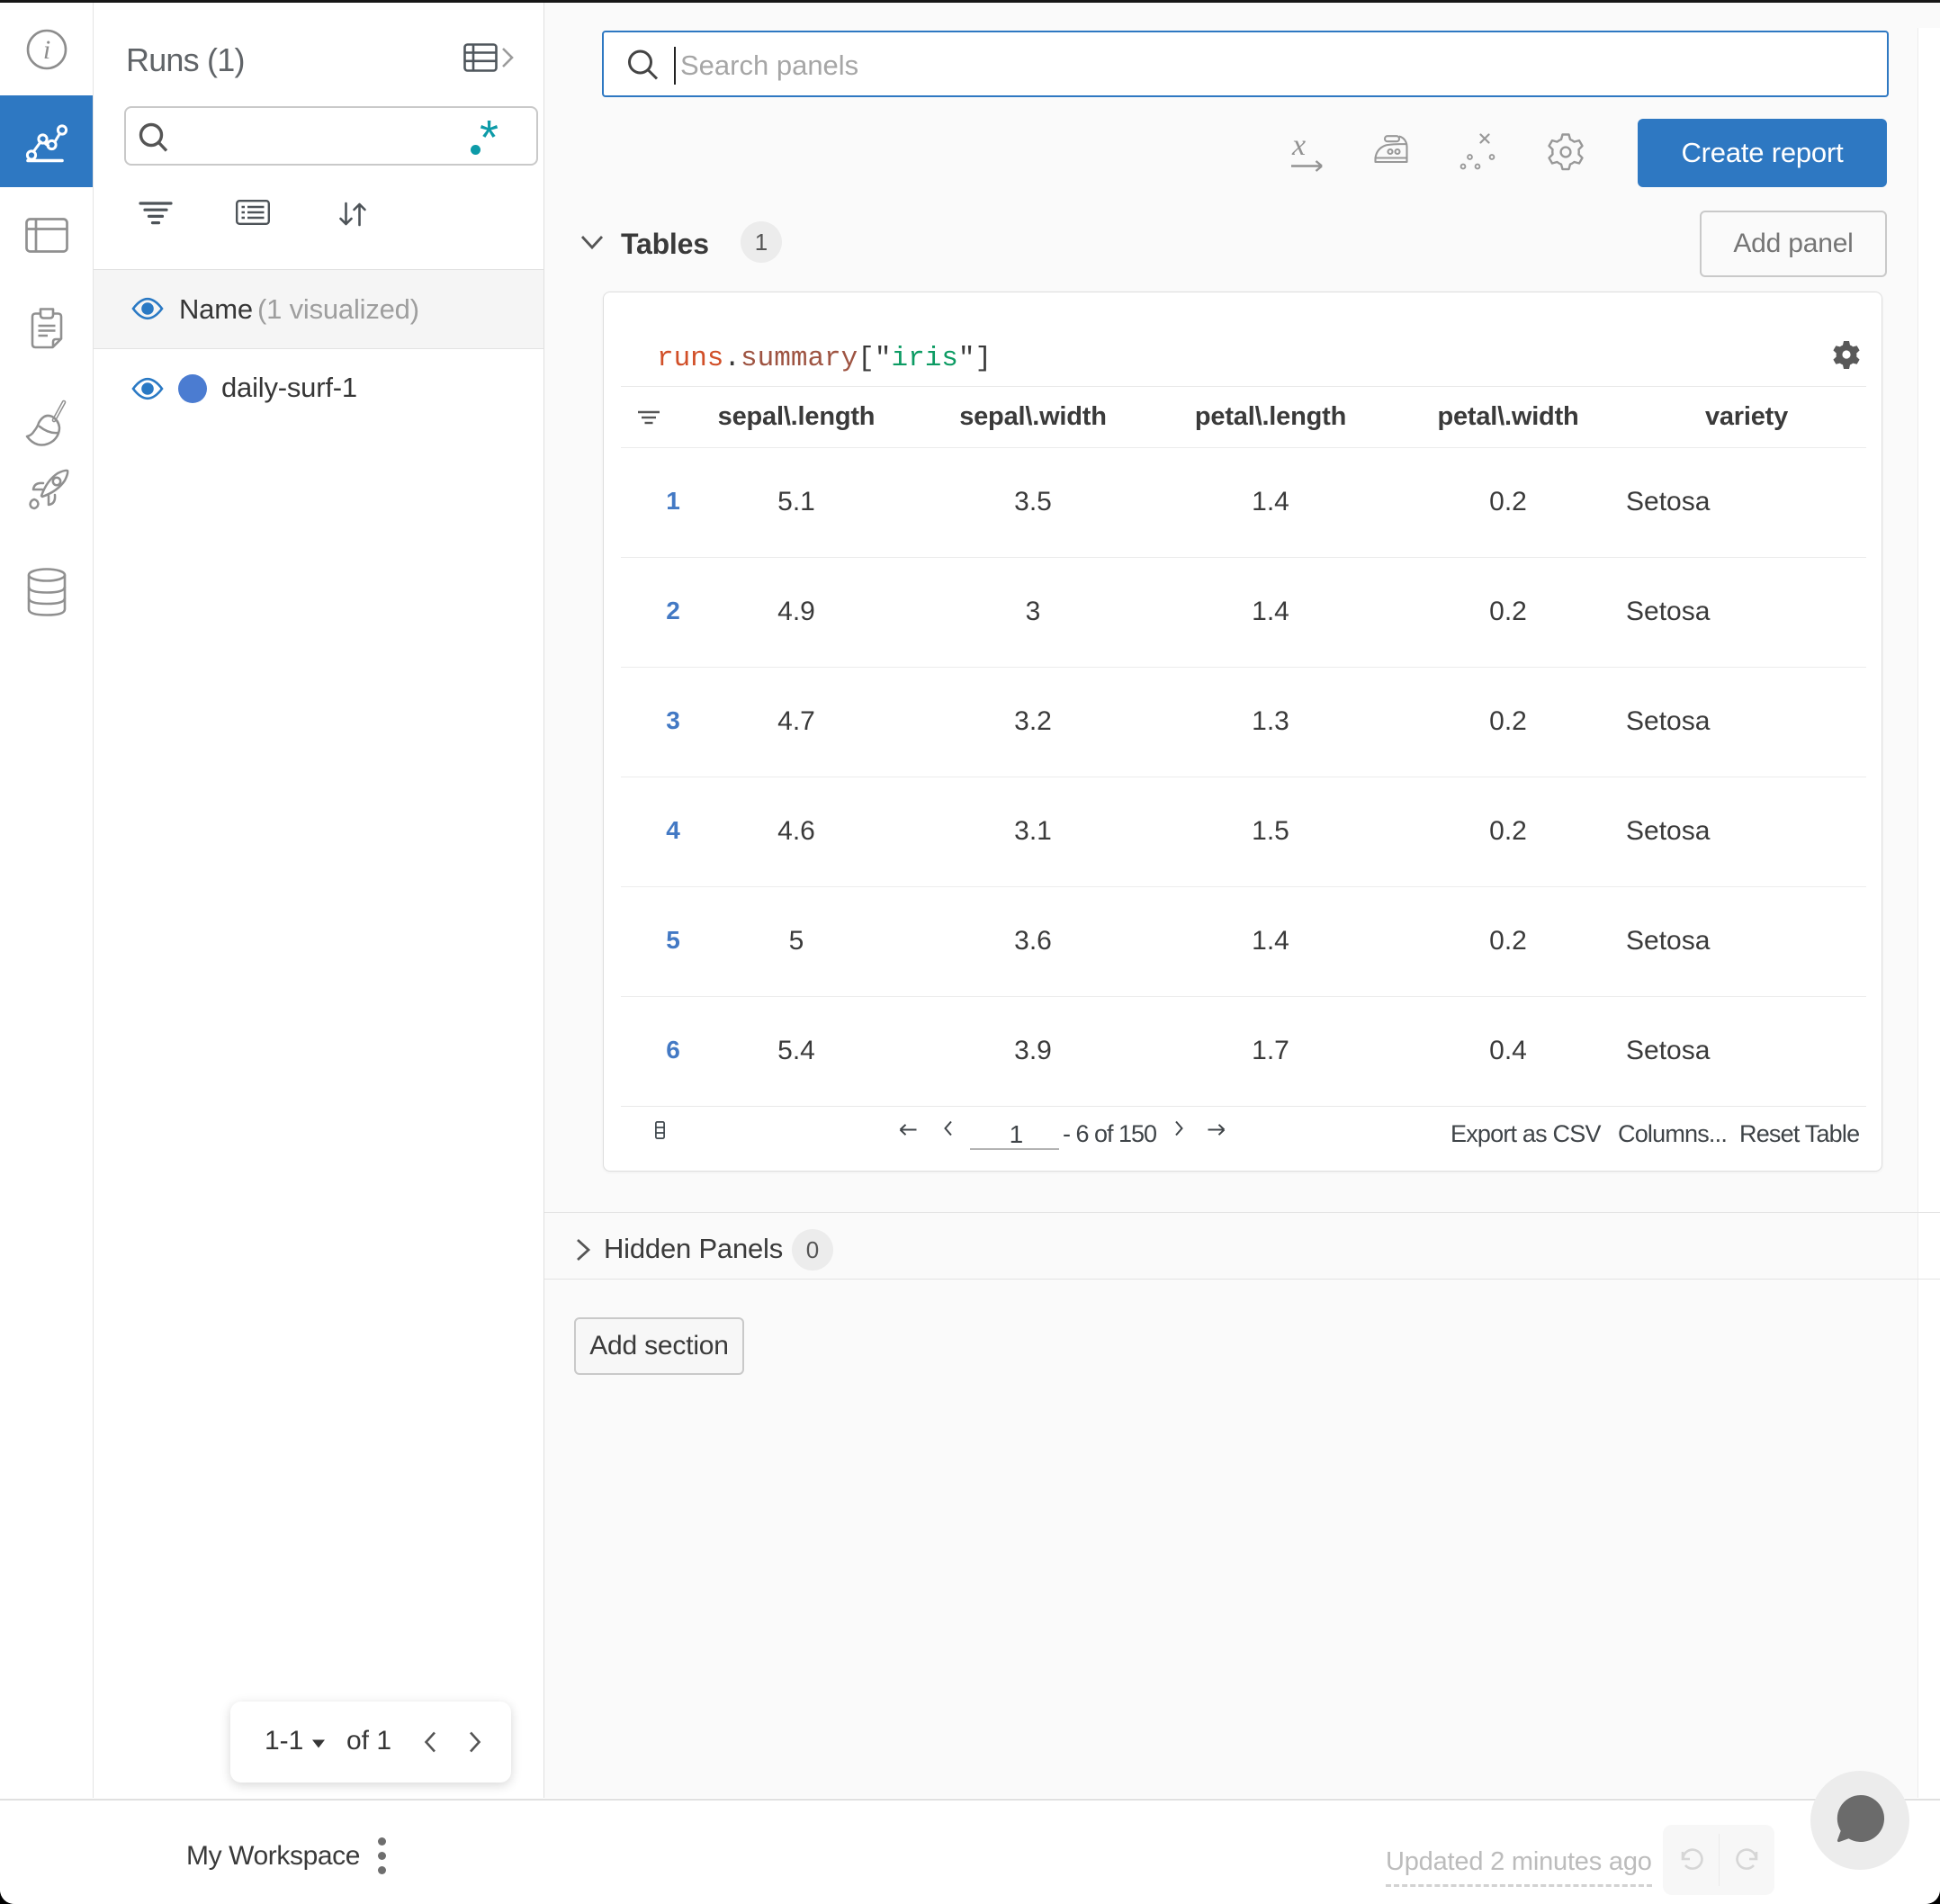 The height and width of the screenshot is (1904, 1940). Describe the element at coordinates (46, 50) in the screenshot. I see `svg-text: i` at that location.